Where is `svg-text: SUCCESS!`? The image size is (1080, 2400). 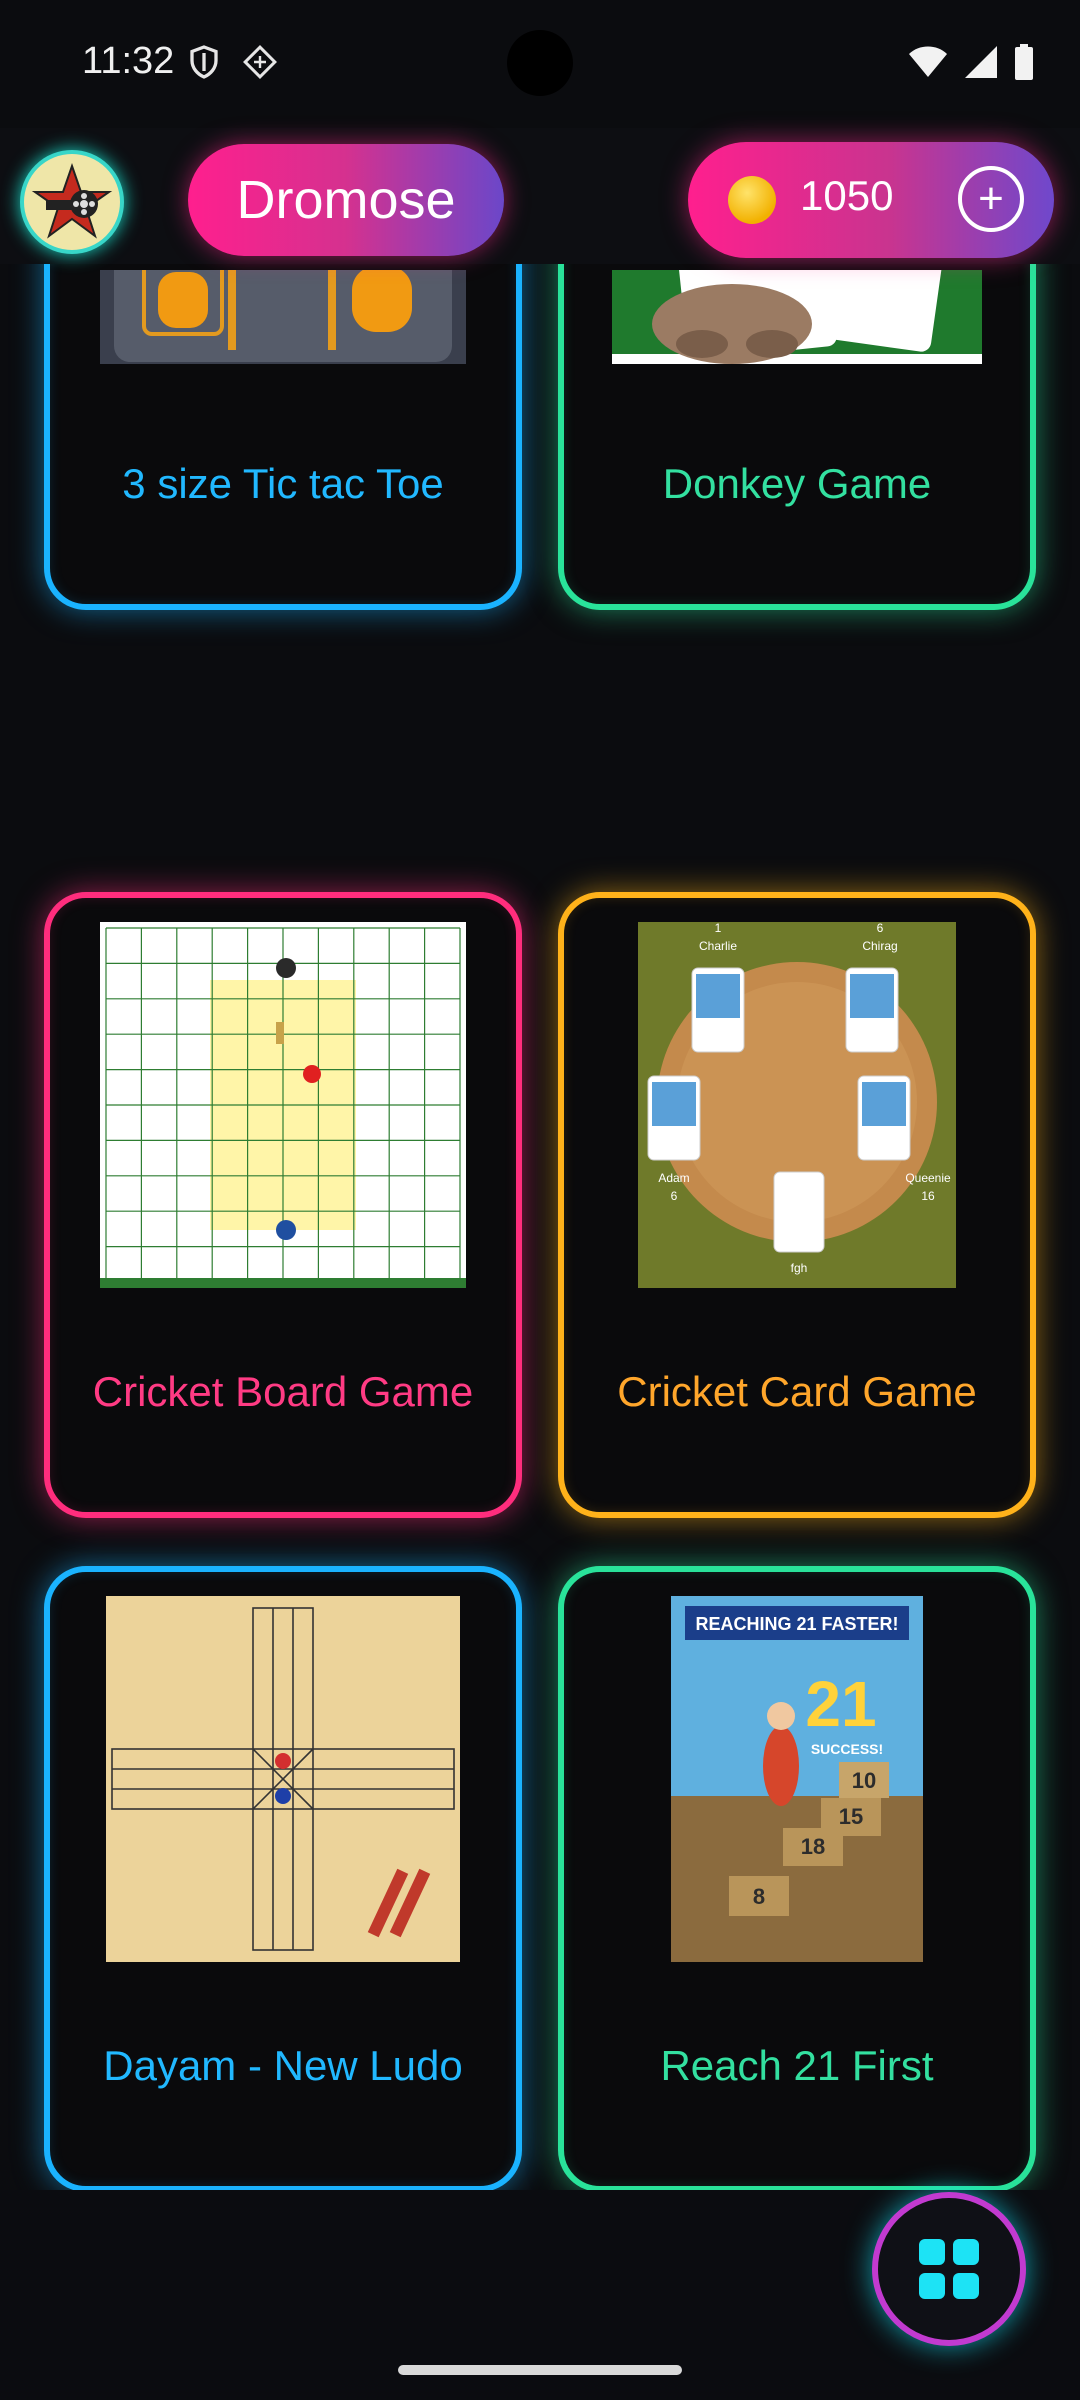
svg-text: SUCCESS! is located at coordinates (847, 1749).